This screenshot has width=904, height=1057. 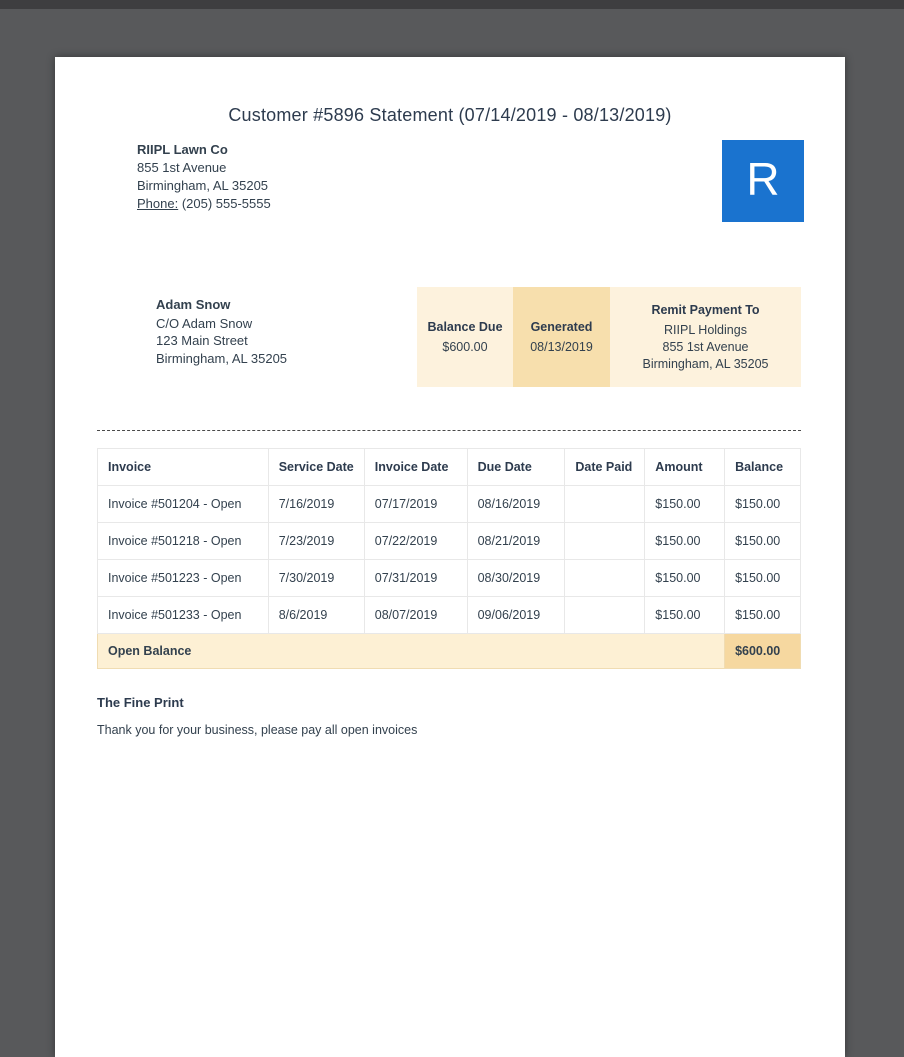 What do you see at coordinates (415, 504) in the screenshot?
I see `cell-invoice-date: 07/17/2019` at bounding box center [415, 504].